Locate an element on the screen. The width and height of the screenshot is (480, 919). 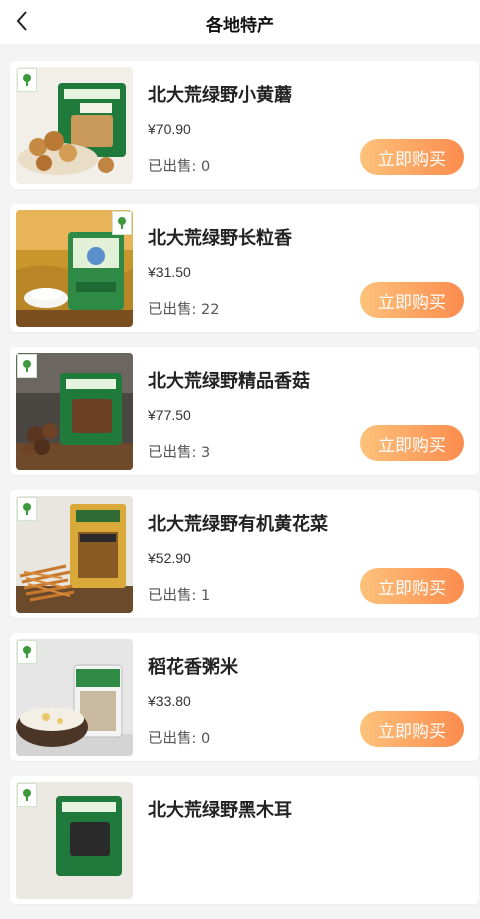
product-name: 北大荒绿野长粒香 is located at coordinates (220, 238).